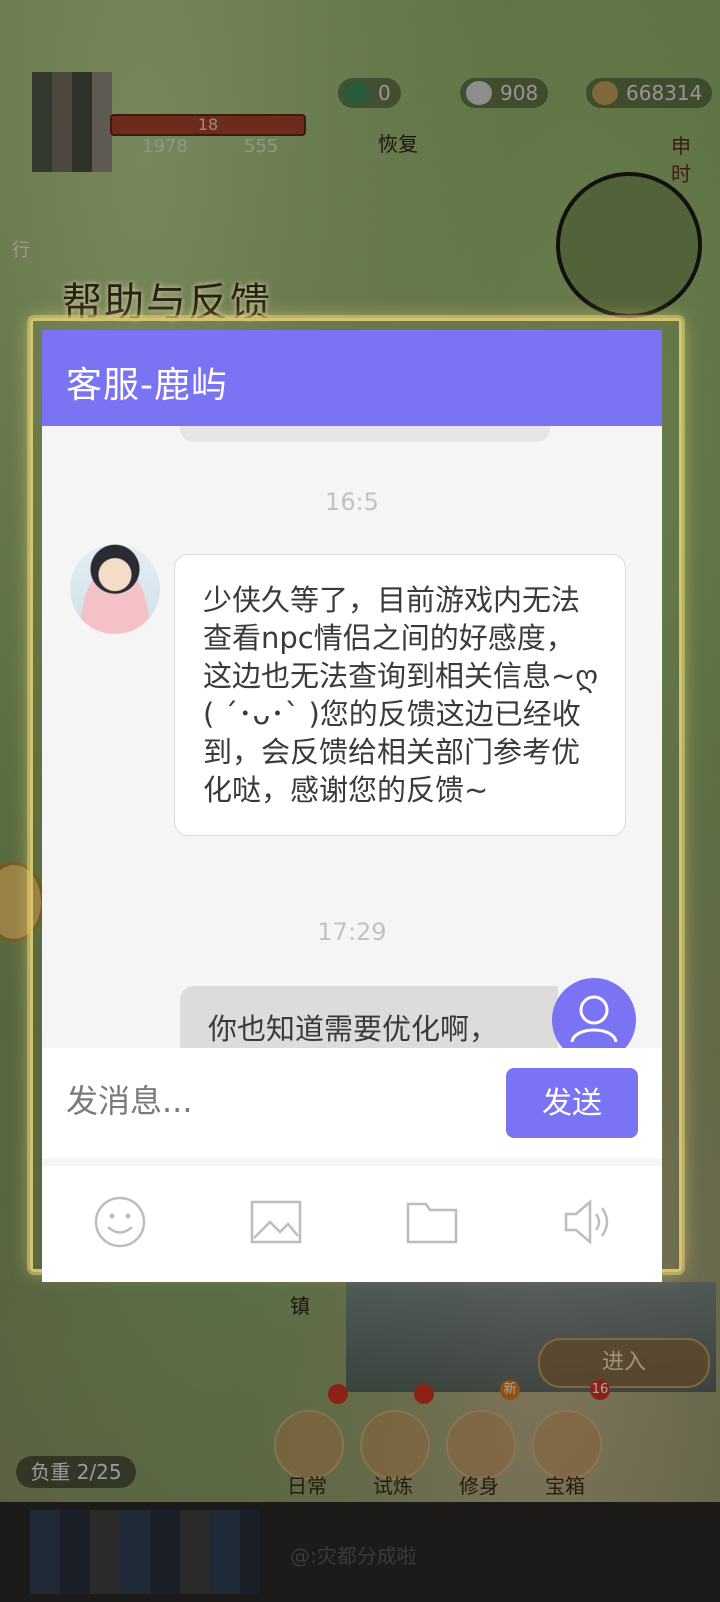  Describe the element at coordinates (588, 1222) in the screenshot. I see `speaker-icon` at that location.